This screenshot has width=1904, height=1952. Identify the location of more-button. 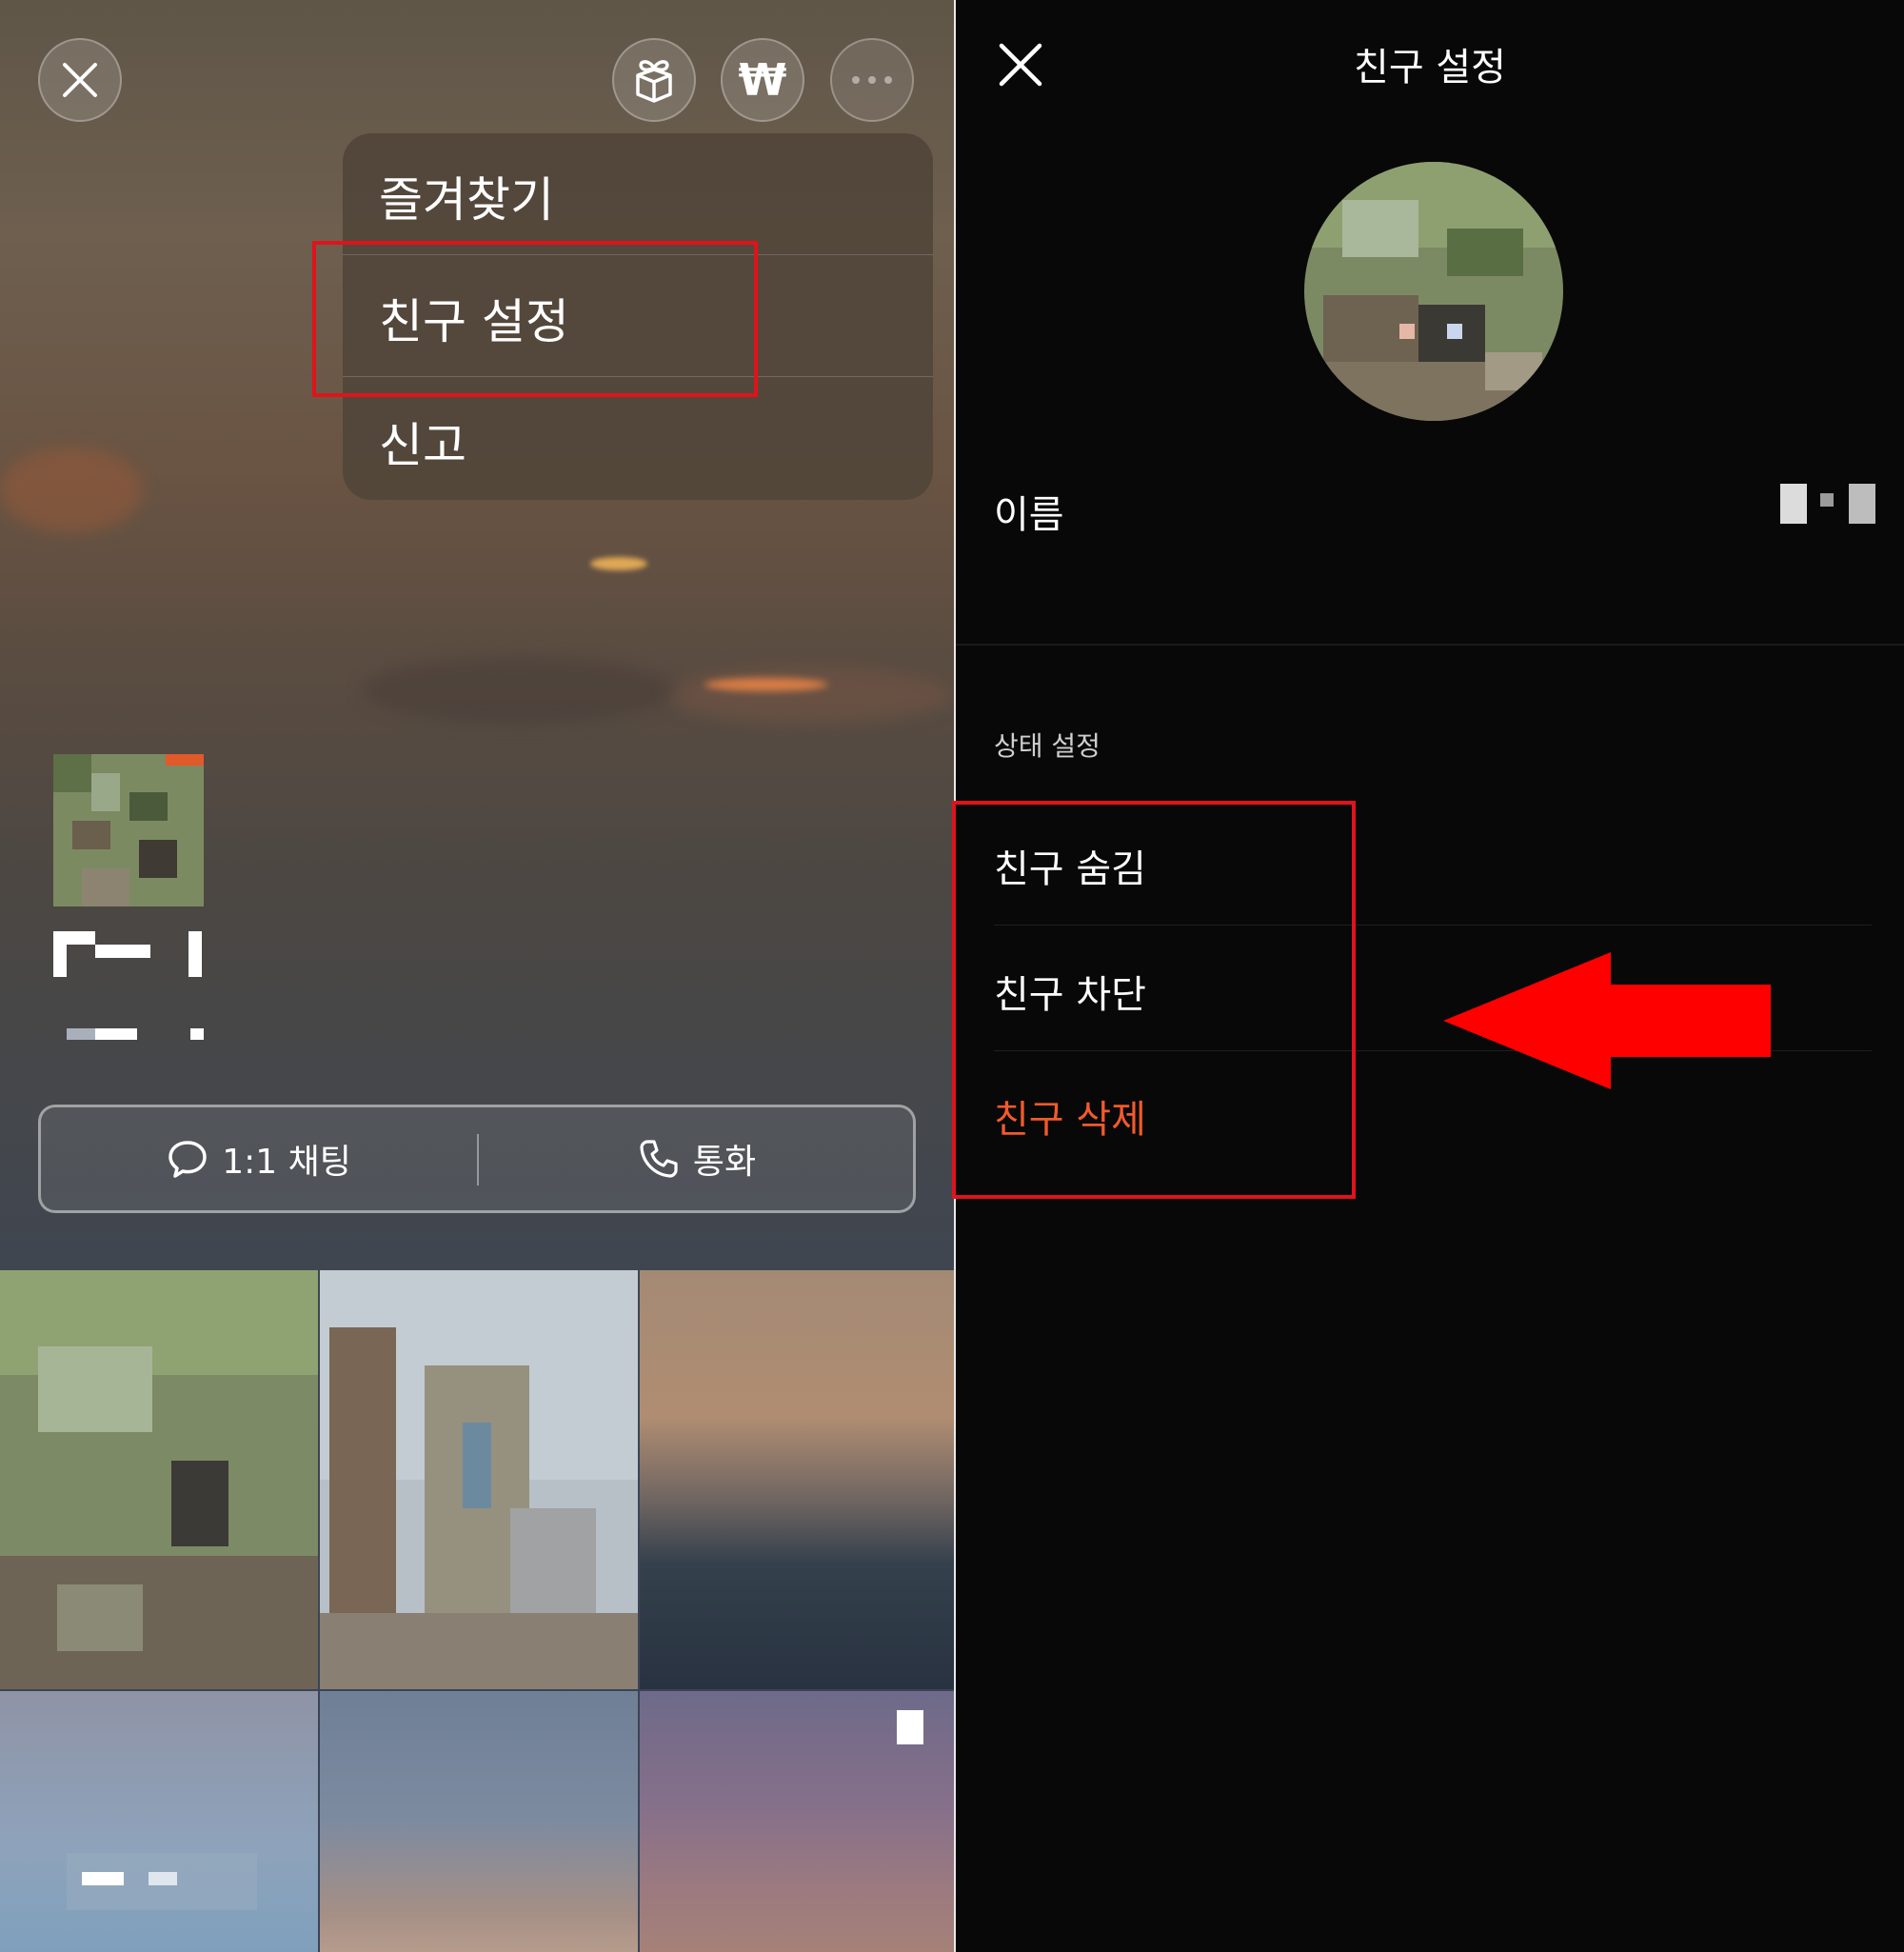
(872, 80).